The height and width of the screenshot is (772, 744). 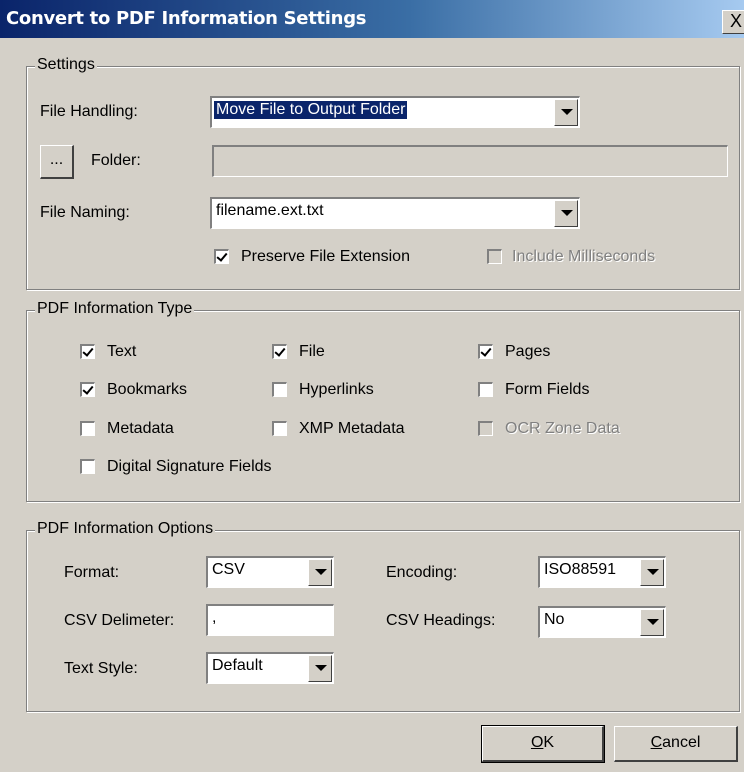 What do you see at coordinates (485, 389) in the screenshot?
I see `form-fields-checkbox` at bounding box center [485, 389].